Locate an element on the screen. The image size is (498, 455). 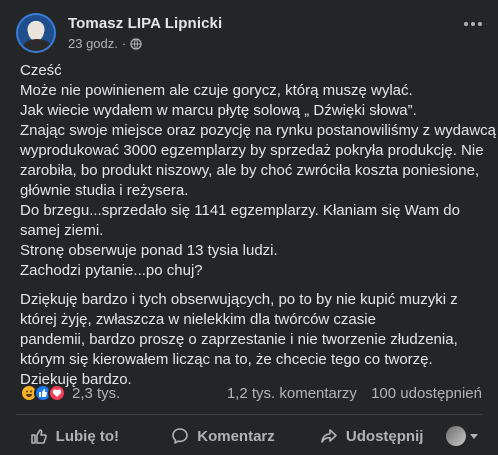
post-meta: Tomasz LIPA Lipnicki 23 godz. · is located at coordinates (145, 33).